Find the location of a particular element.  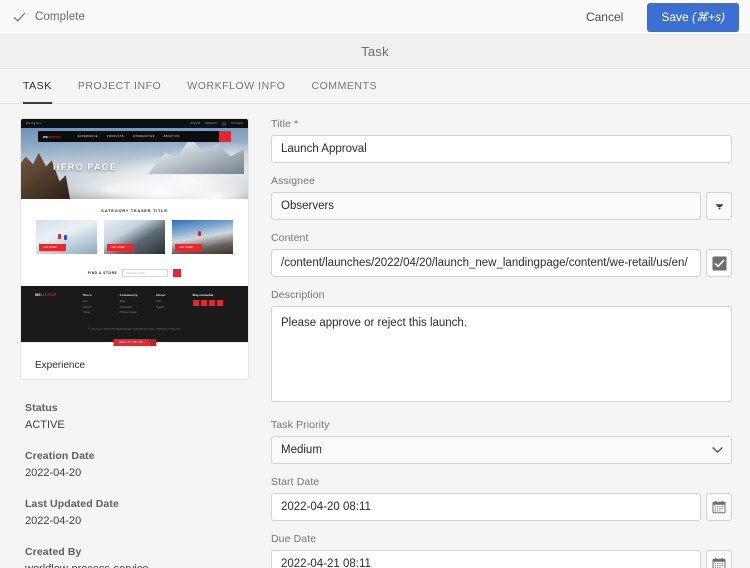

preview-card-arrow-icon: › is located at coordinates (198, 247).